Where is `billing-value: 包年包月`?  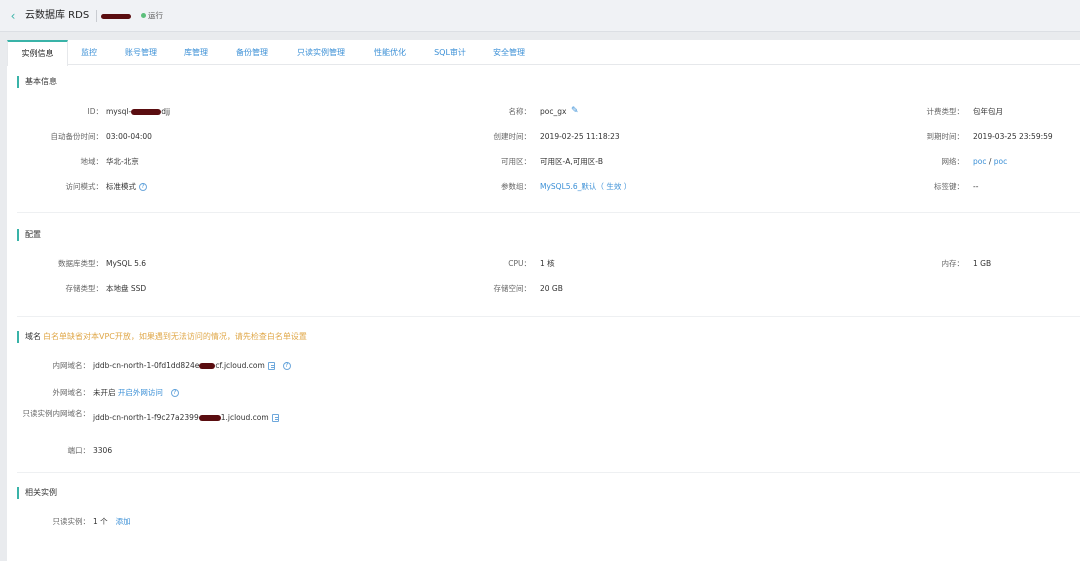 billing-value: 包年包月 is located at coordinates (988, 111).